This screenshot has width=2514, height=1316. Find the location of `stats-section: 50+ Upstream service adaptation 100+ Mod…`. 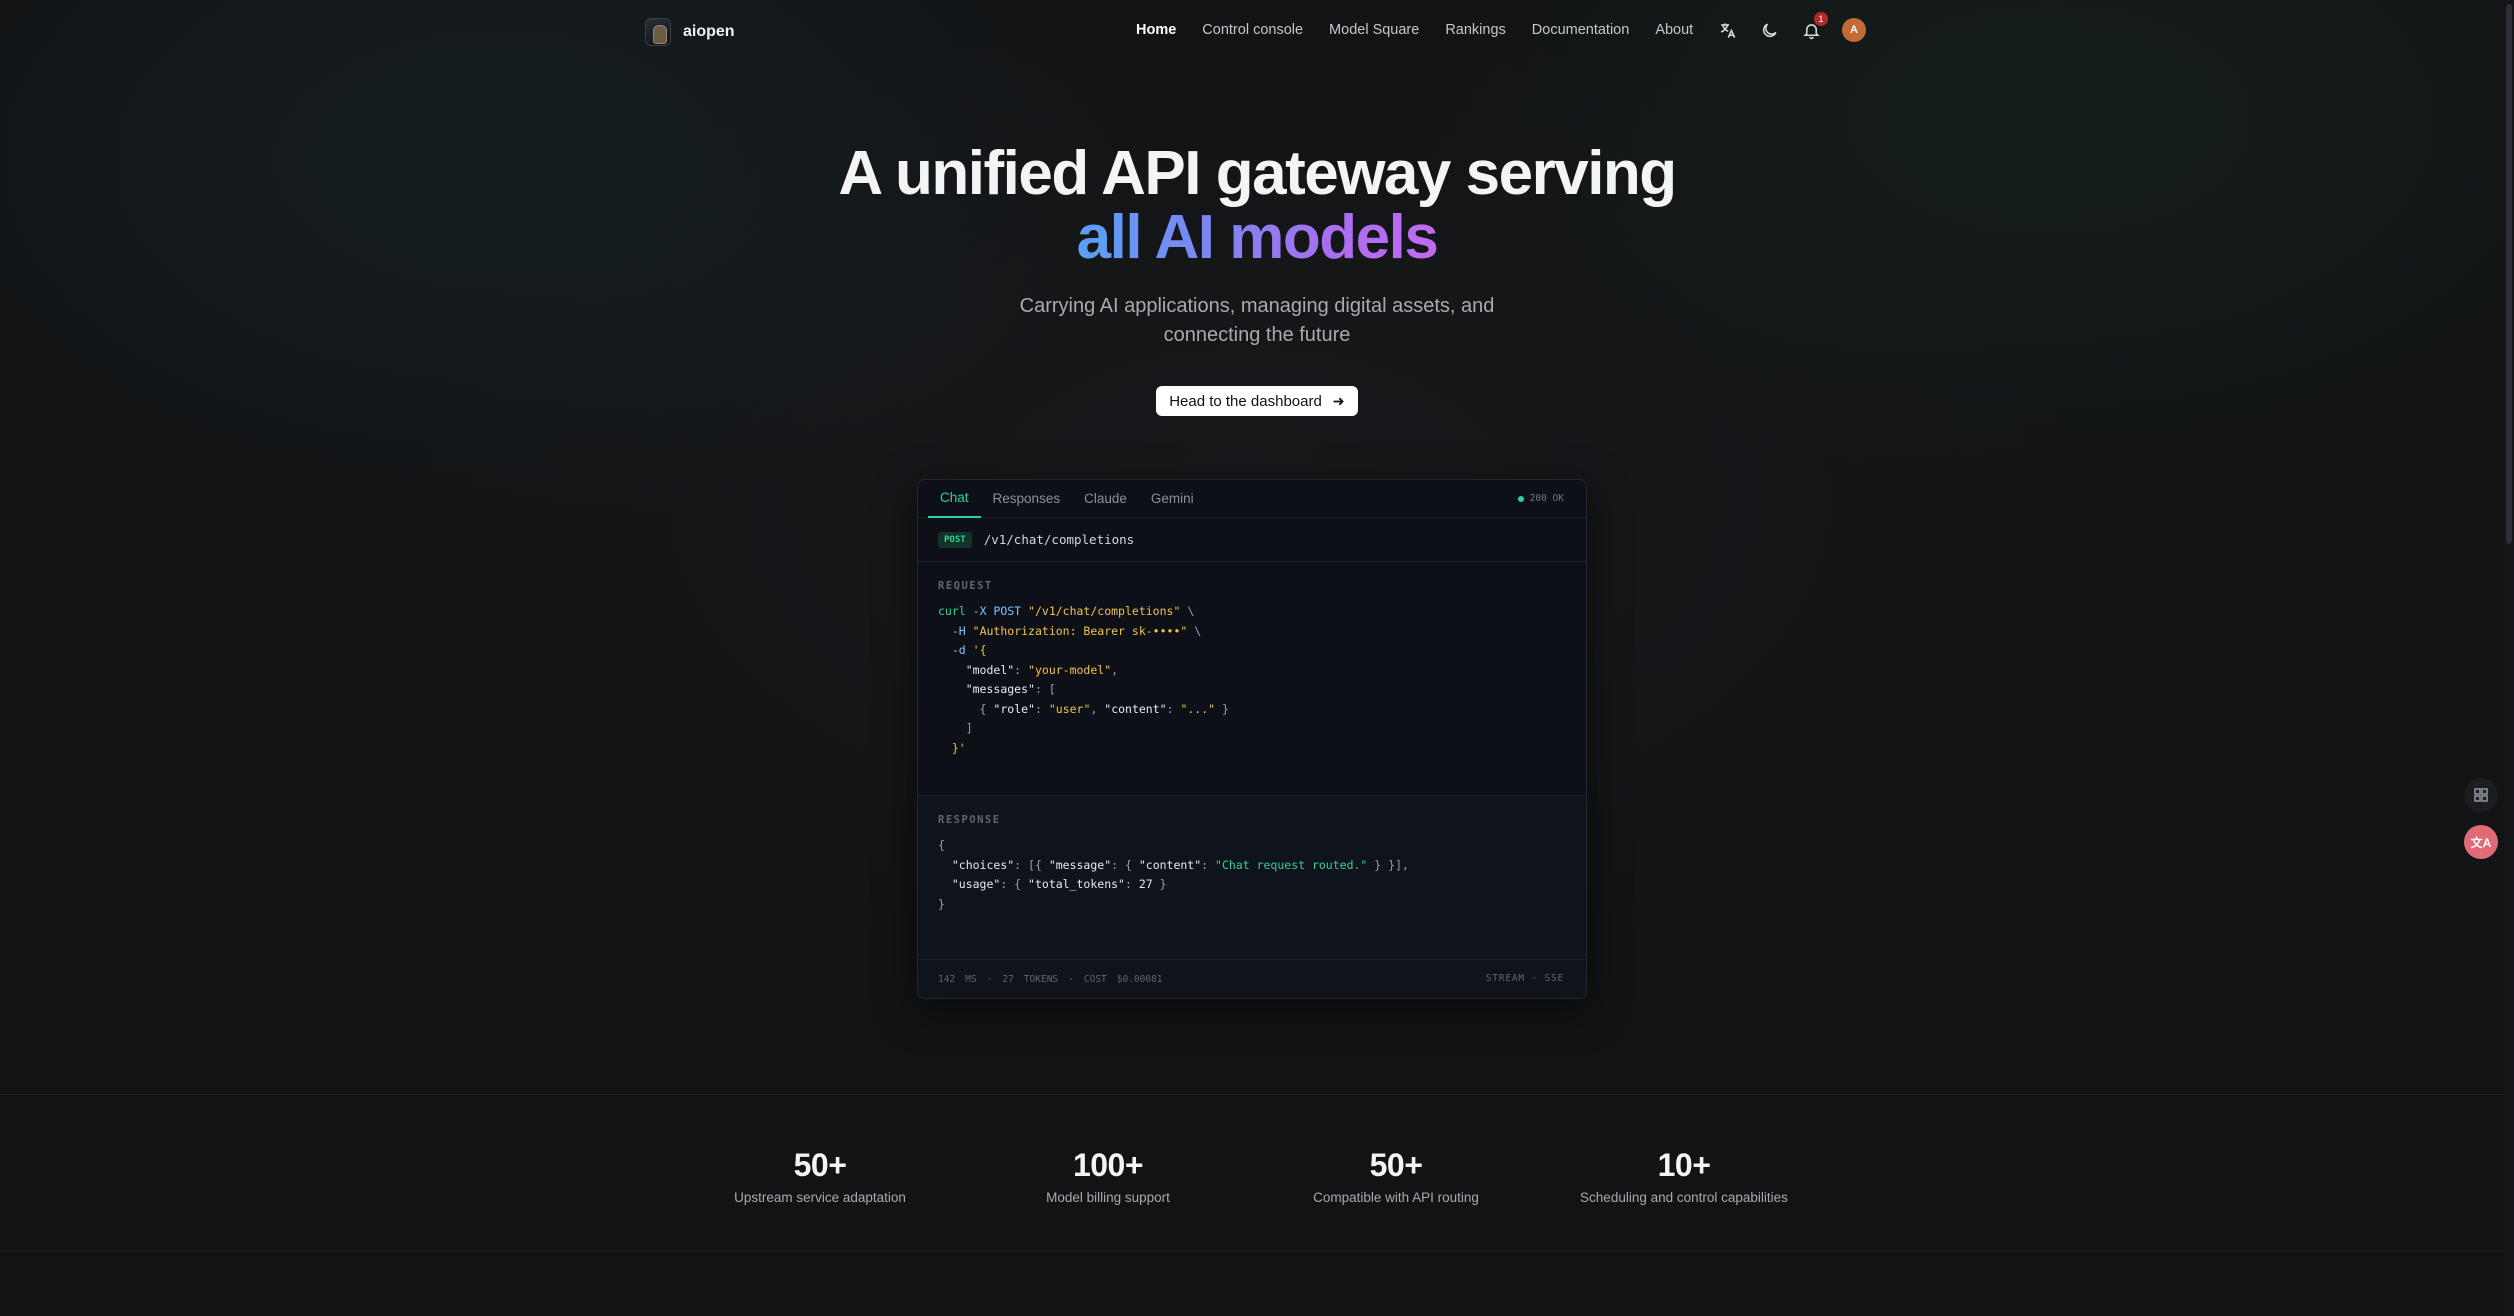

stats-section: 50+ Upstream service adaptation 100+ Mod… is located at coordinates (1257, 1172).